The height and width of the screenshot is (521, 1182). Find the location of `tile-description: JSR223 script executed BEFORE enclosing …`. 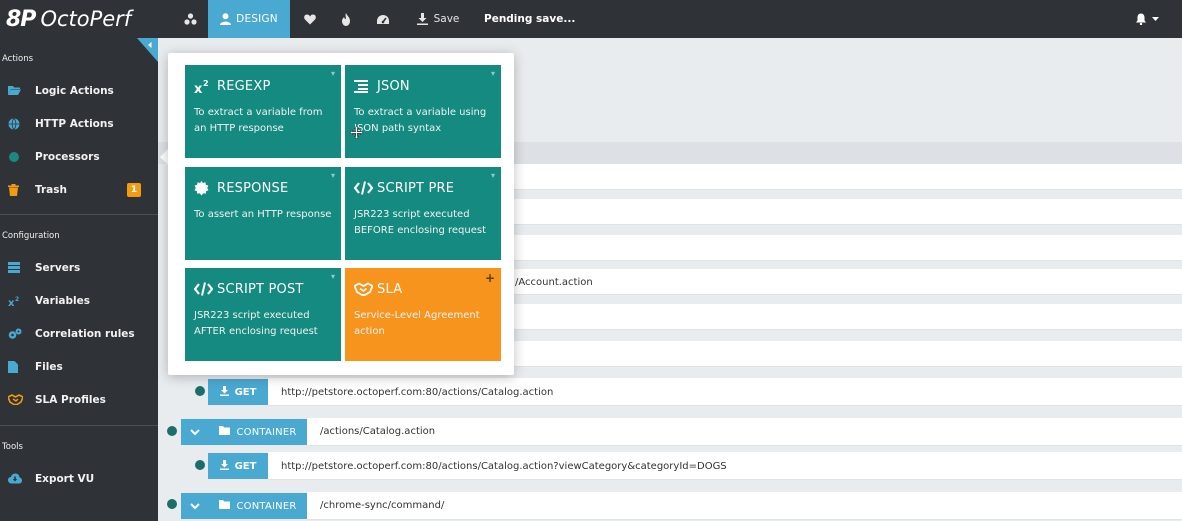

tile-description: JSR223 script executed BEFORE enclosing … is located at coordinates (420, 222).